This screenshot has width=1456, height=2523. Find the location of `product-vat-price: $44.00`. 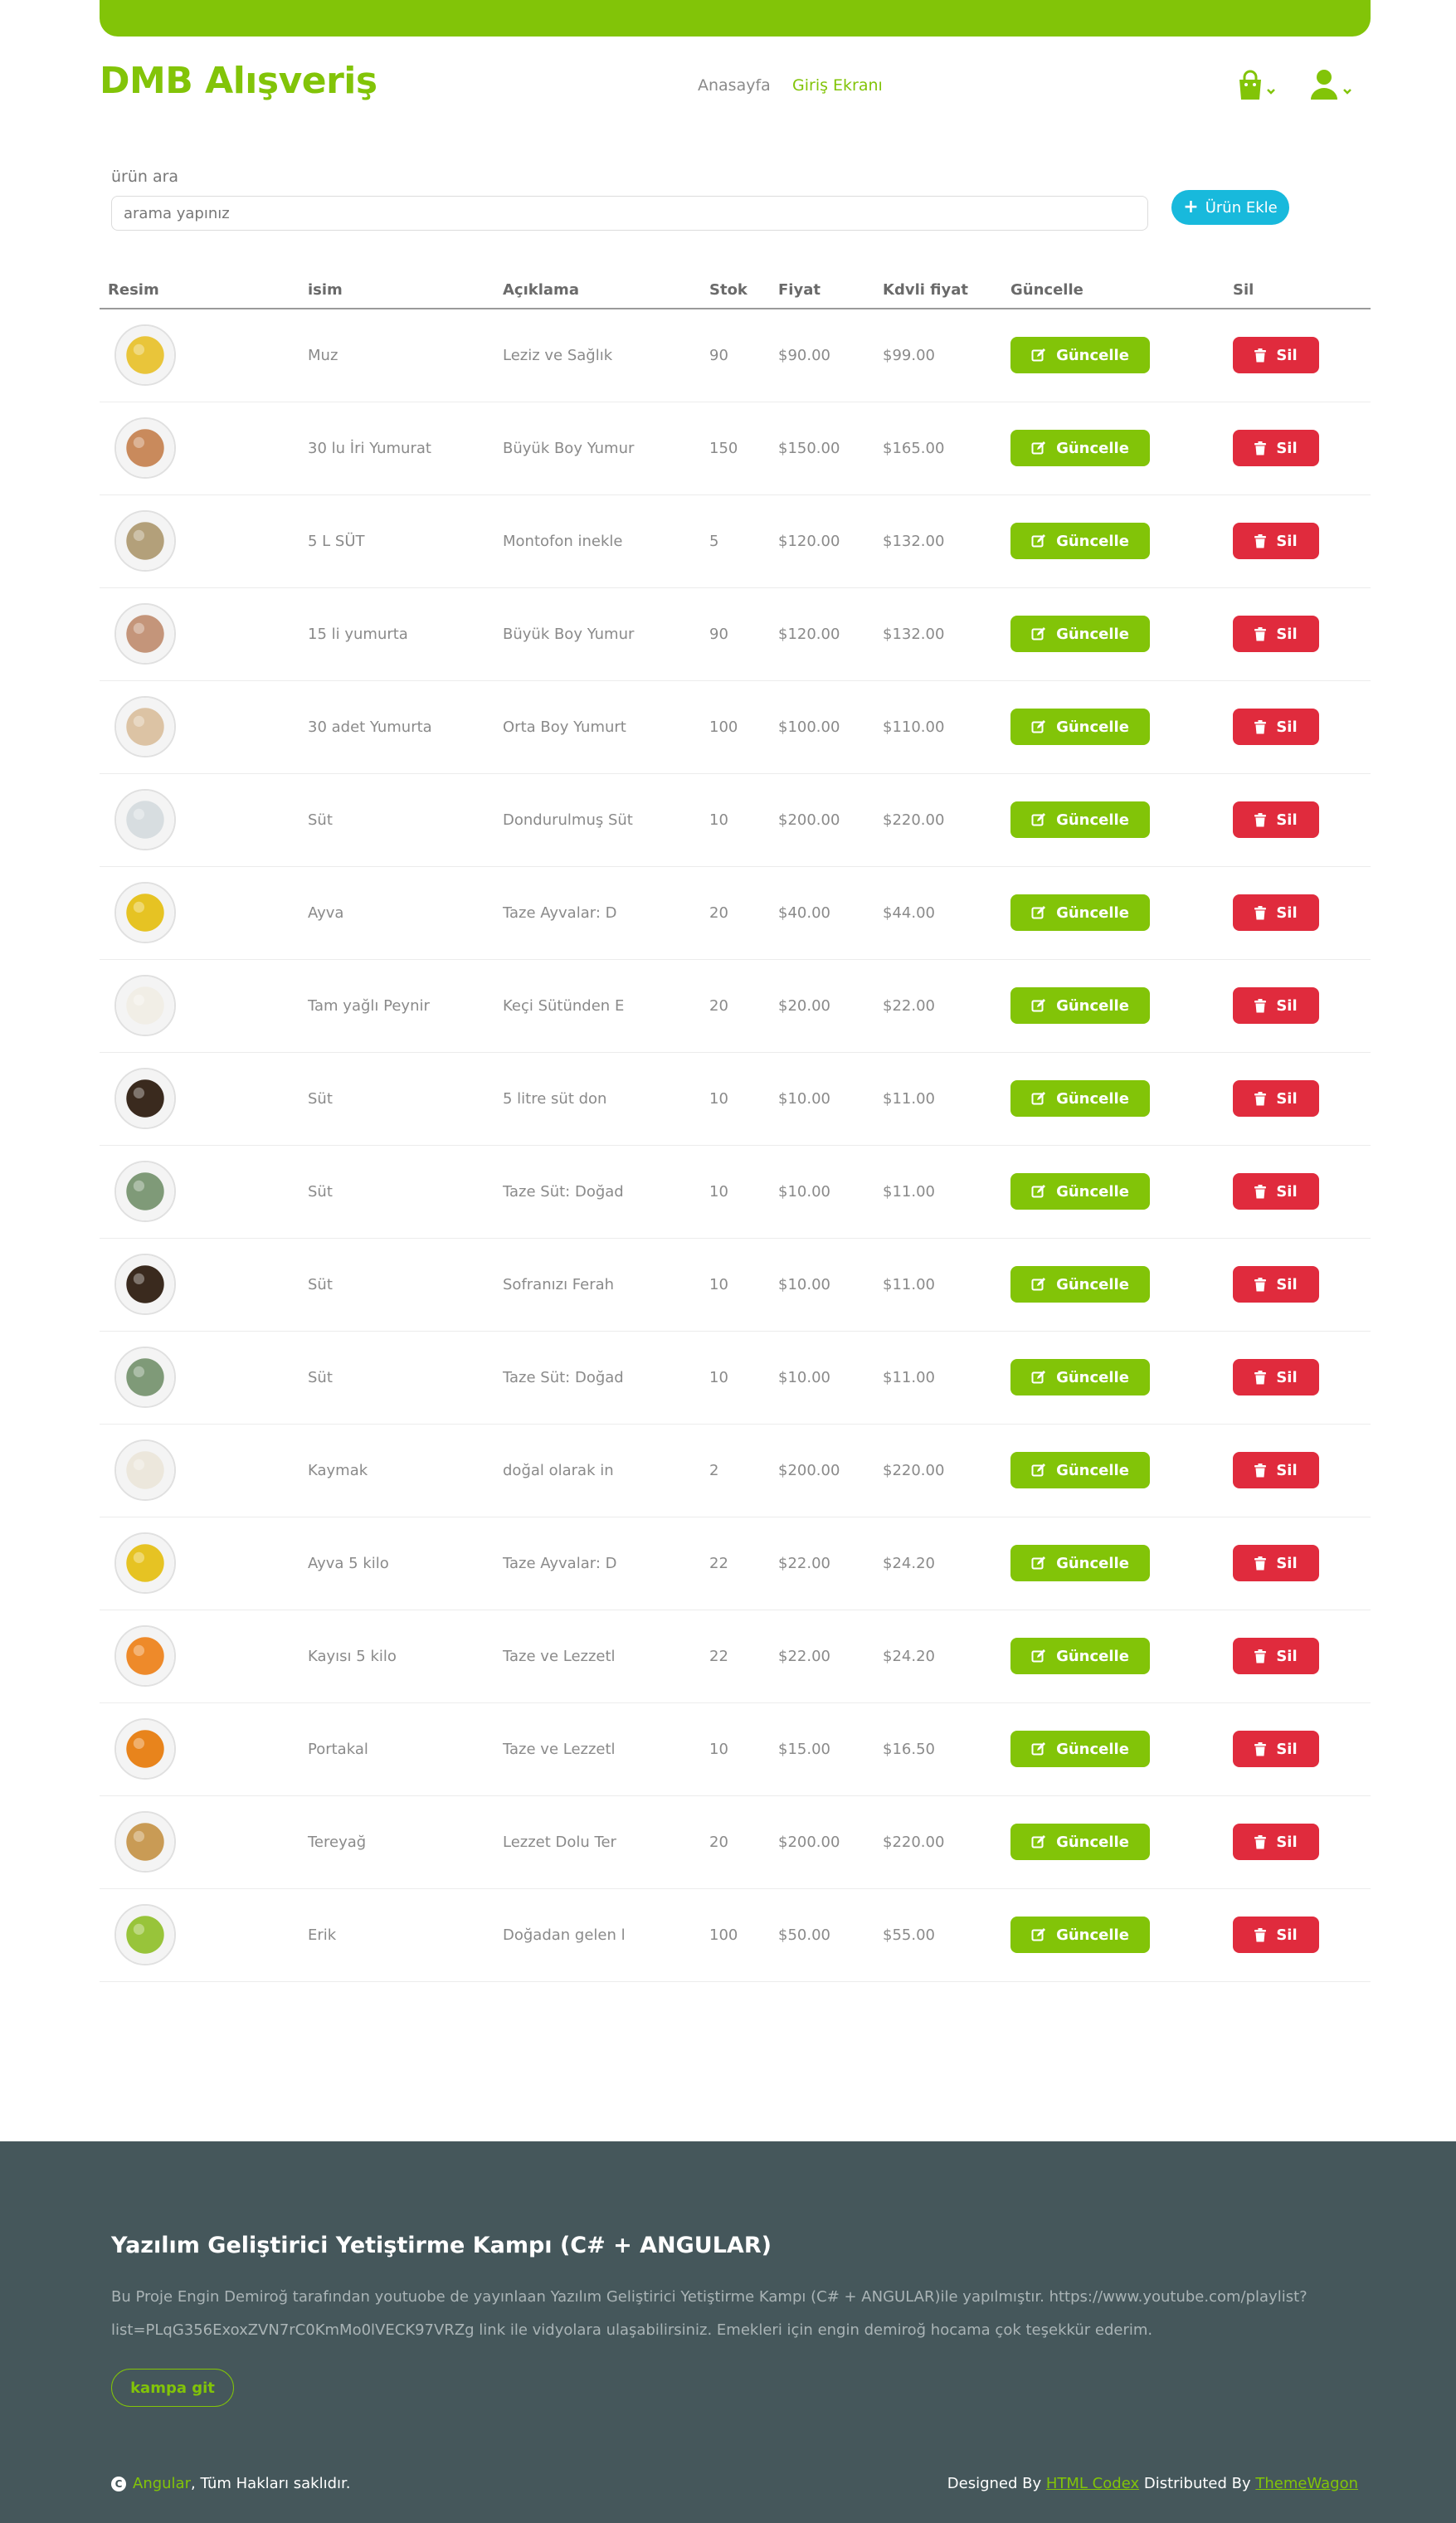

product-vat-price: $44.00 is located at coordinates (938, 913).